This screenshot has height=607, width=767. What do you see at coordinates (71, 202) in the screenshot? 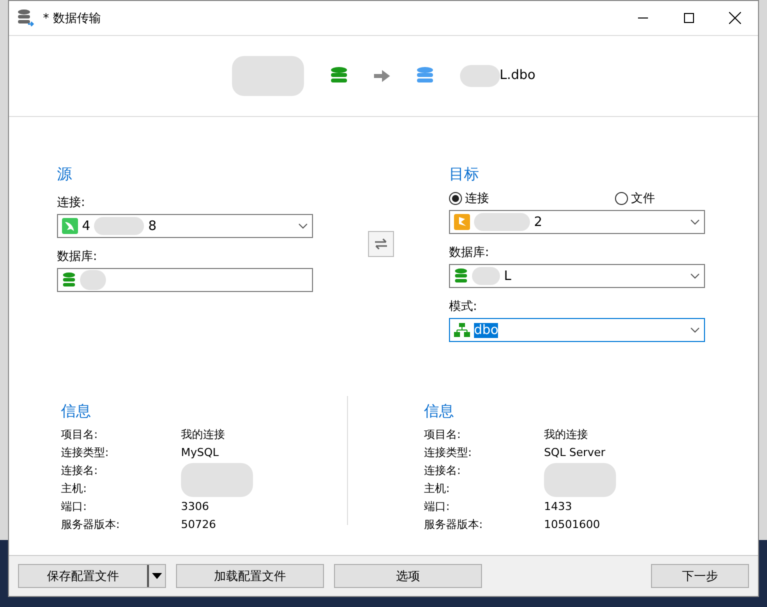
I see `connection-label: 连接:` at bounding box center [71, 202].